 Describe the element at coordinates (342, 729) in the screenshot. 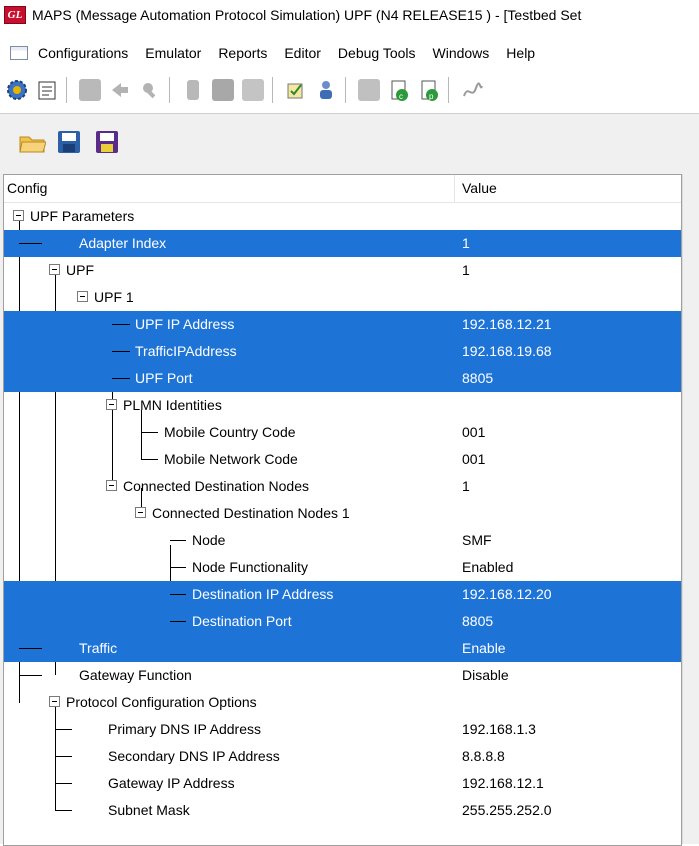

I see `tree-row-primary-dns-ip-address: Primary DNS IP Address 192.168.1.3` at that location.